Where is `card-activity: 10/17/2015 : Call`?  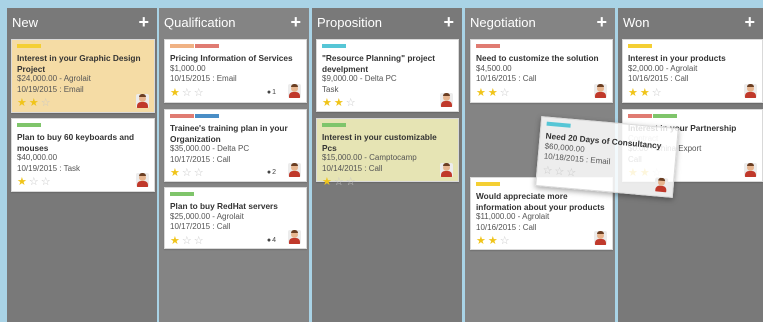
card-activity: 10/17/2015 : Call is located at coordinates (200, 226).